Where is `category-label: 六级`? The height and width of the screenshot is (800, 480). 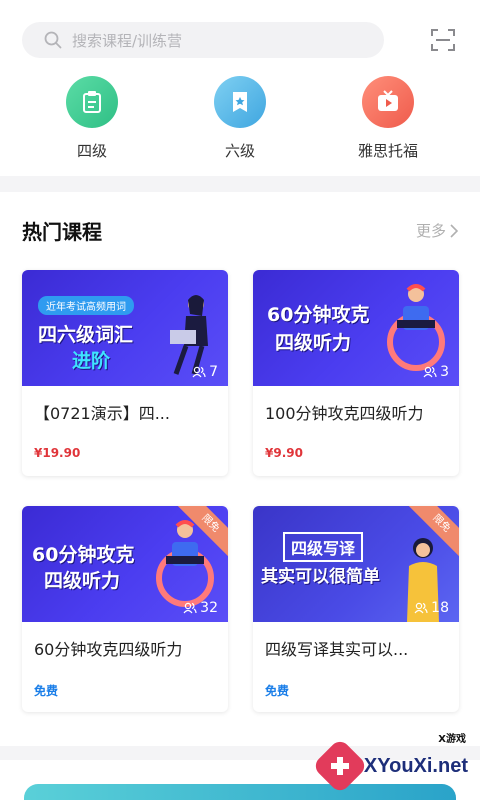
category-label: 六级 is located at coordinates (239, 151).